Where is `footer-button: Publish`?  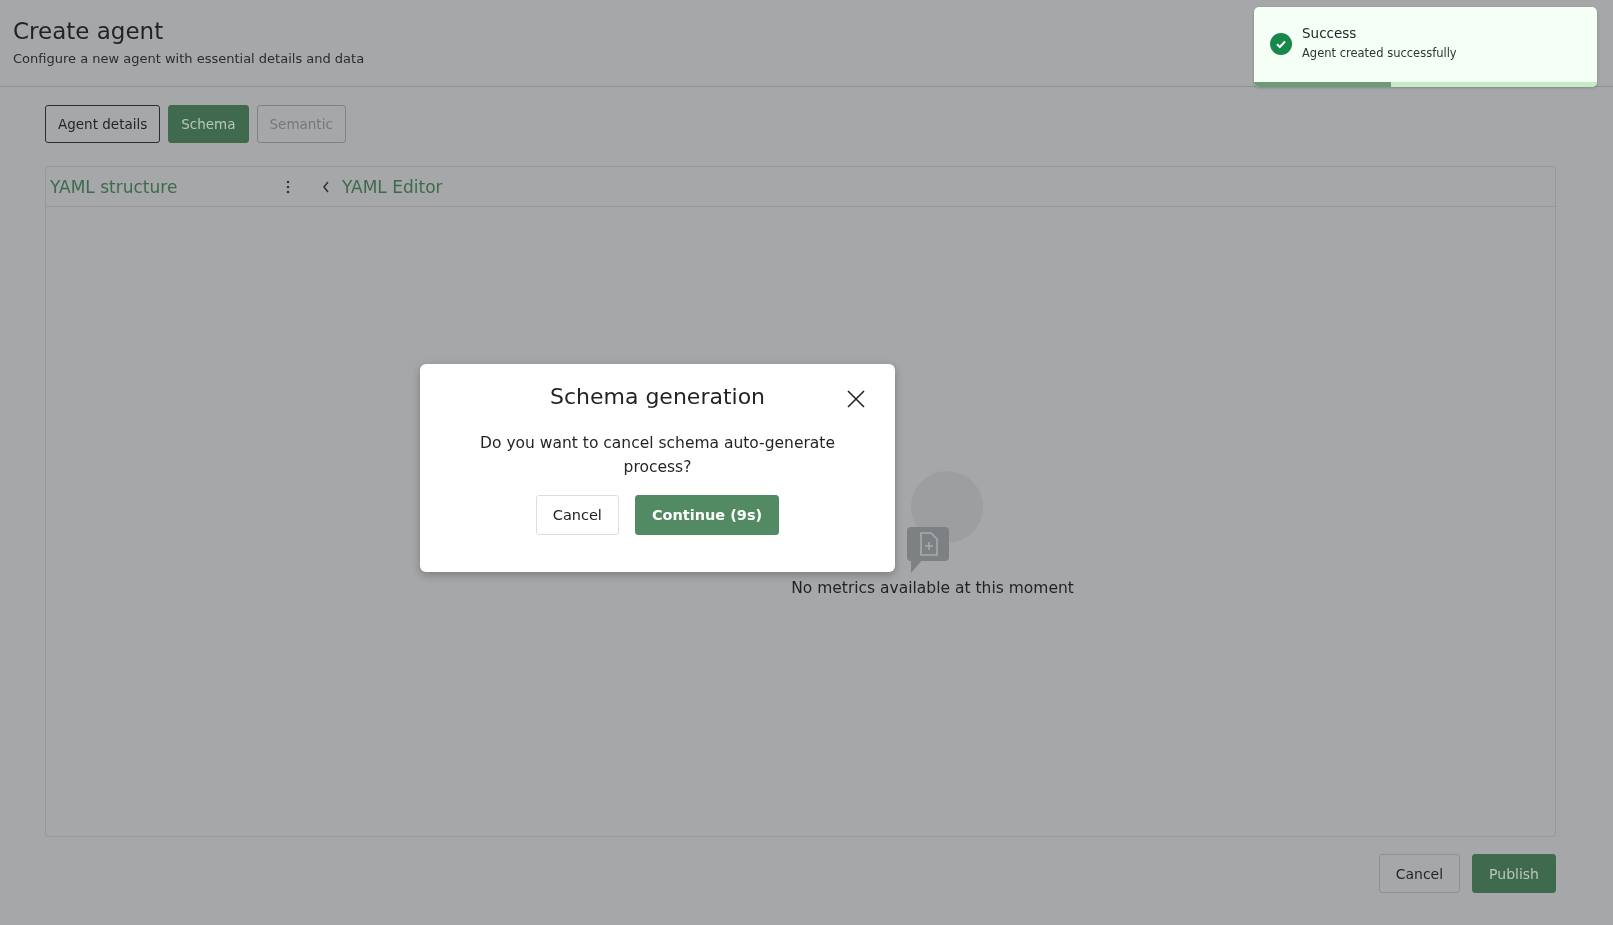 footer-button: Publish is located at coordinates (1514, 873).